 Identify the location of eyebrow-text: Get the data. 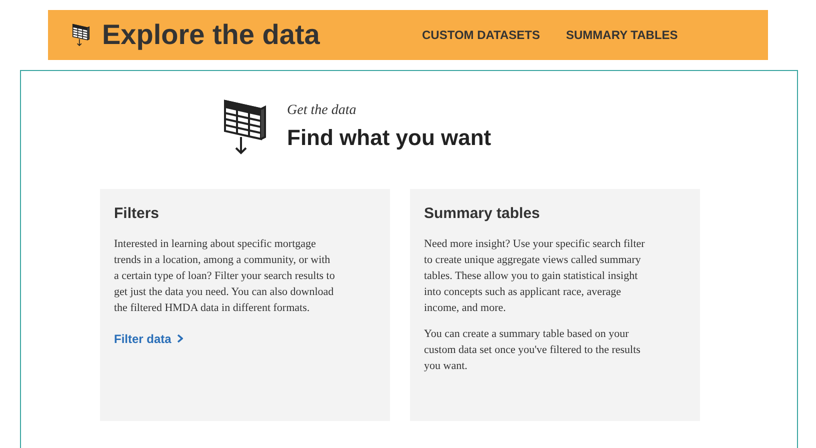
(322, 111).